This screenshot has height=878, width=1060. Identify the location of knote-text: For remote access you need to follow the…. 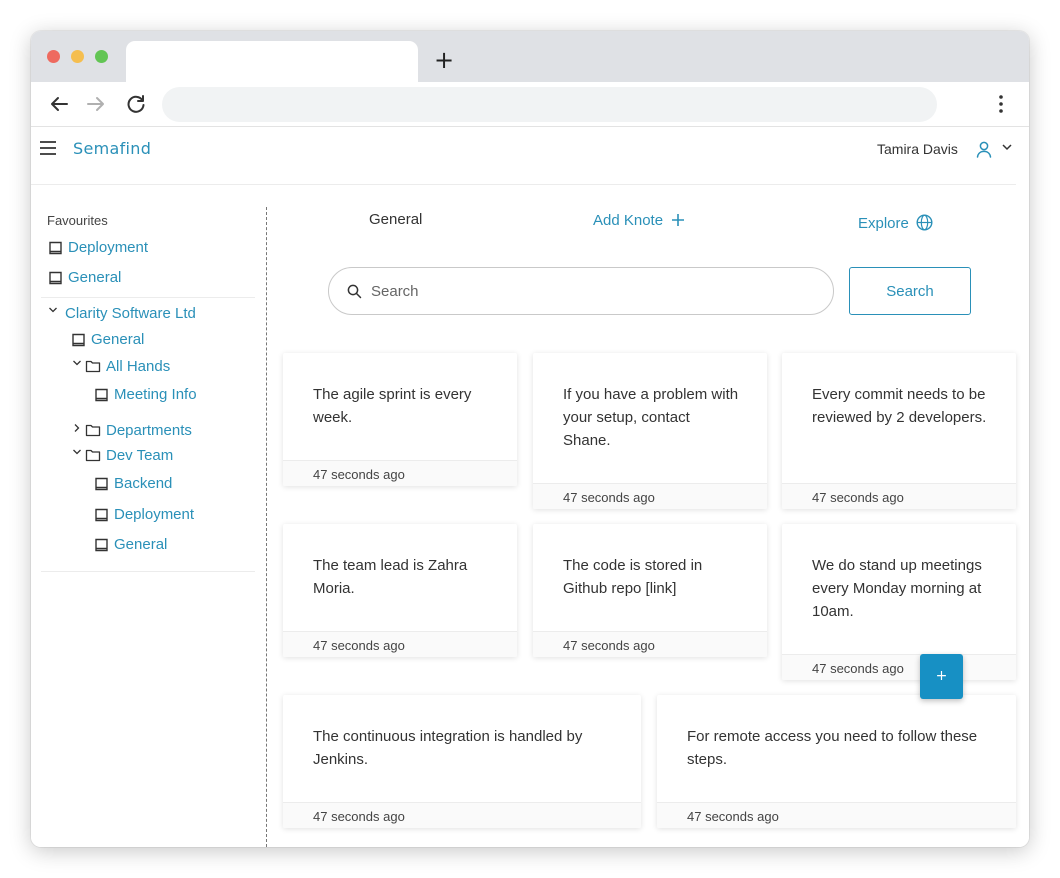
(832, 748).